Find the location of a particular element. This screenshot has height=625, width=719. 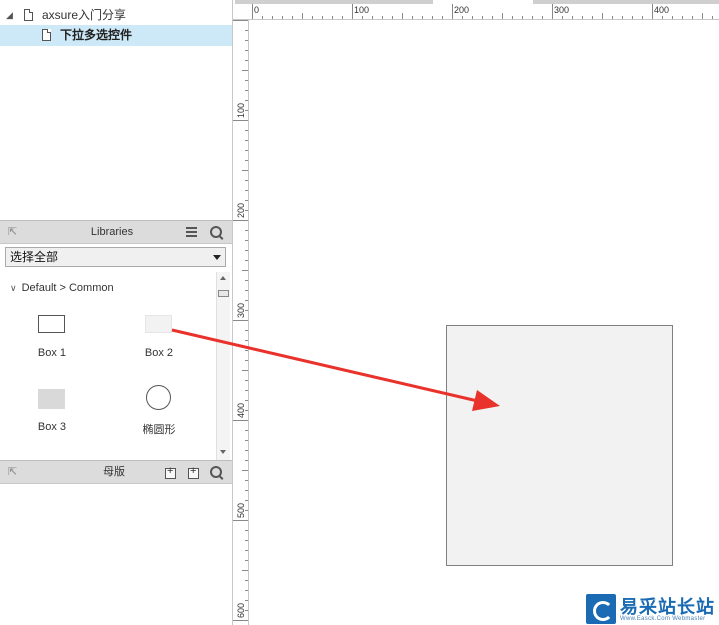

chevron-down-icon: ∨ is located at coordinates (13, 288).